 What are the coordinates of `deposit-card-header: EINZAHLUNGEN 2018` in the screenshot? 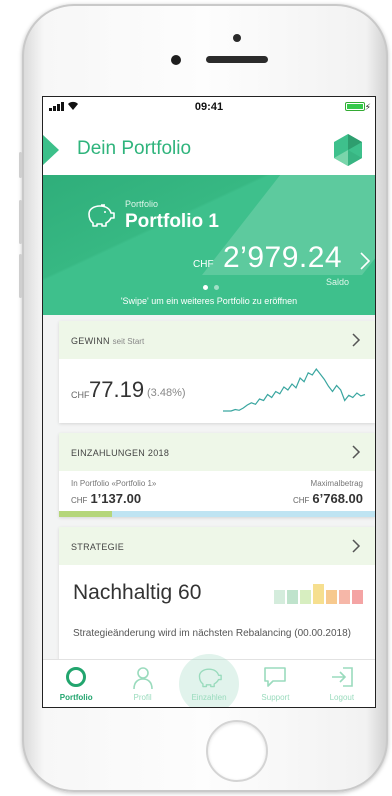 It's located at (217, 452).